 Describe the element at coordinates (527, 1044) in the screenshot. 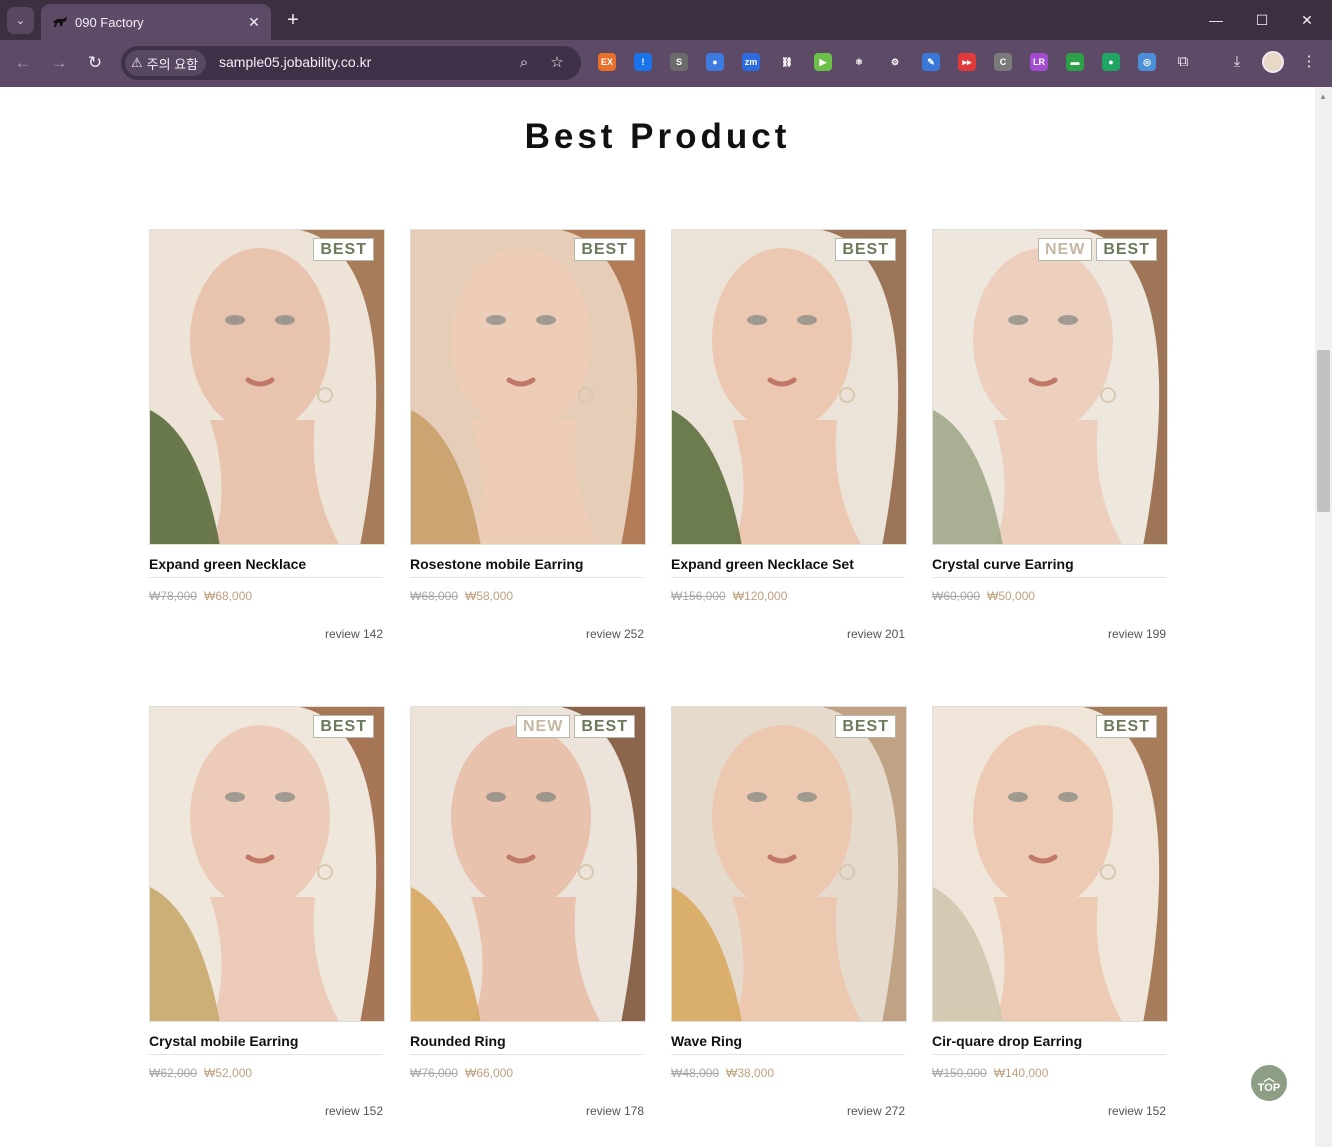

I see `product-name: Rounded Ring` at that location.